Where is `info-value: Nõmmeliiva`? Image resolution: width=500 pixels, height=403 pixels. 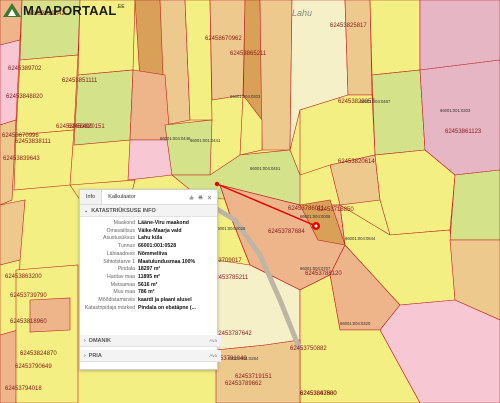
info-value: Nõmmeliiva is located at coordinates (153, 253).